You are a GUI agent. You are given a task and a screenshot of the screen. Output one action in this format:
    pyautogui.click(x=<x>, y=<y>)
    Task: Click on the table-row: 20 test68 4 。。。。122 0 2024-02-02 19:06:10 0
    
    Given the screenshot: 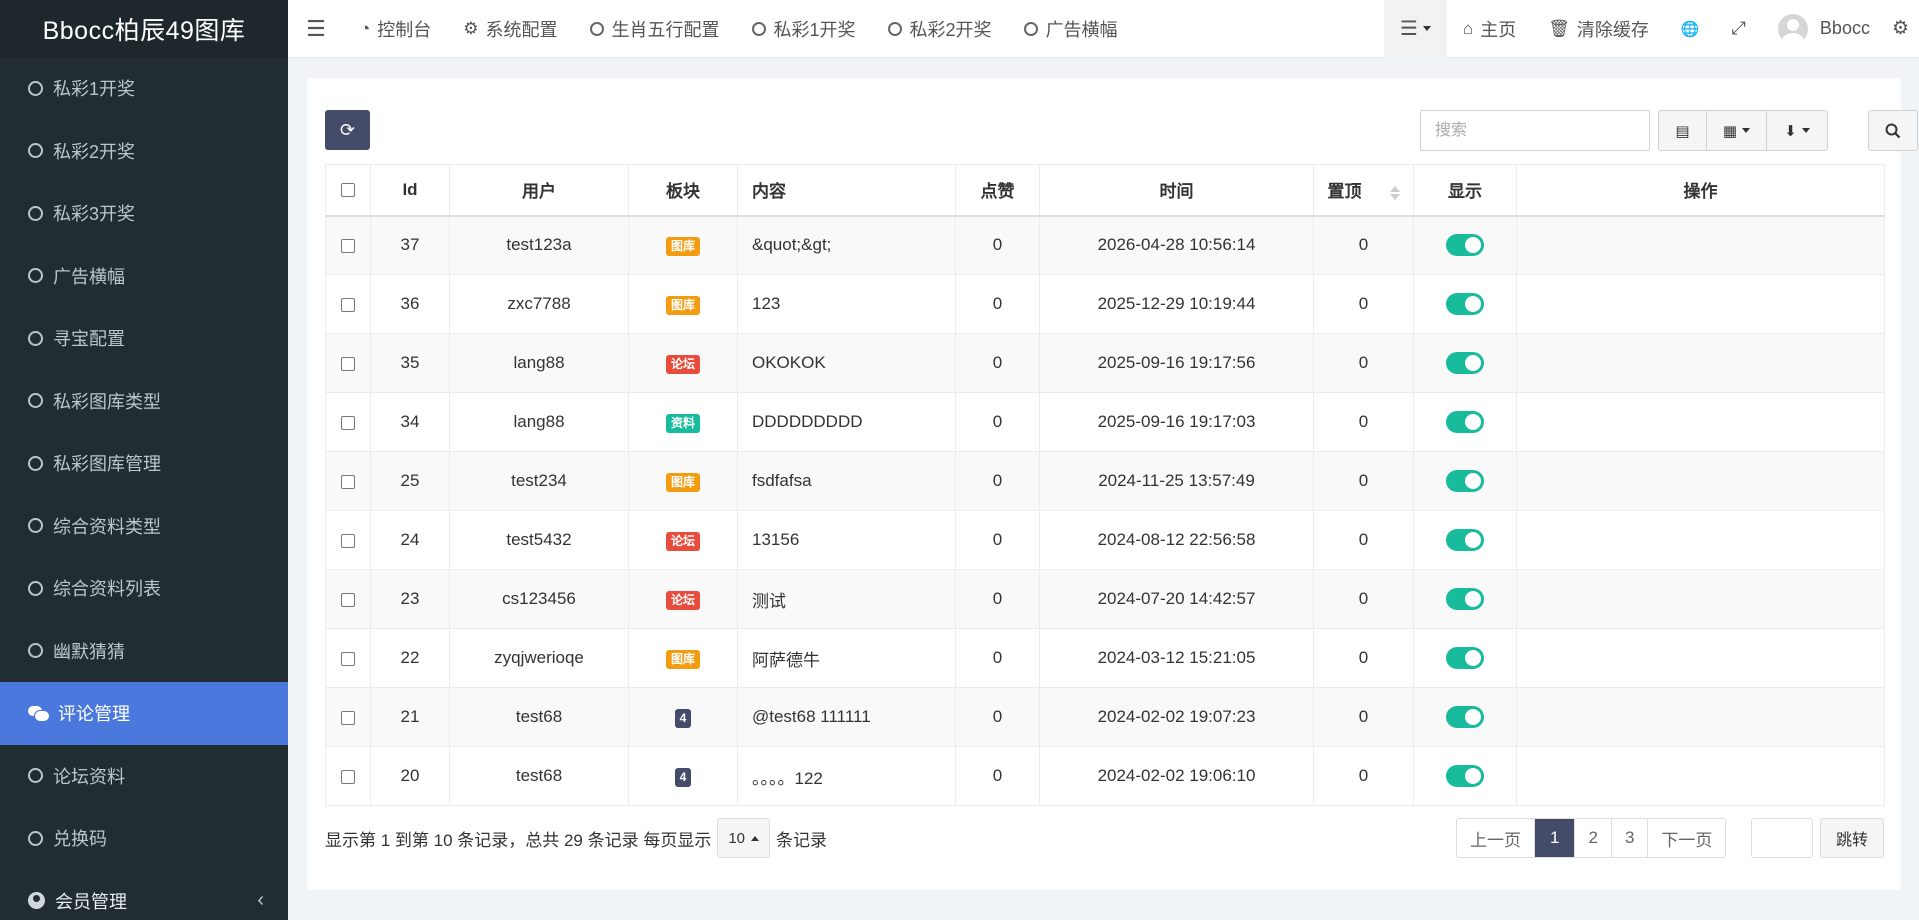 What is the action you would take?
    pyautogui.click(x=1105, y=776)
    